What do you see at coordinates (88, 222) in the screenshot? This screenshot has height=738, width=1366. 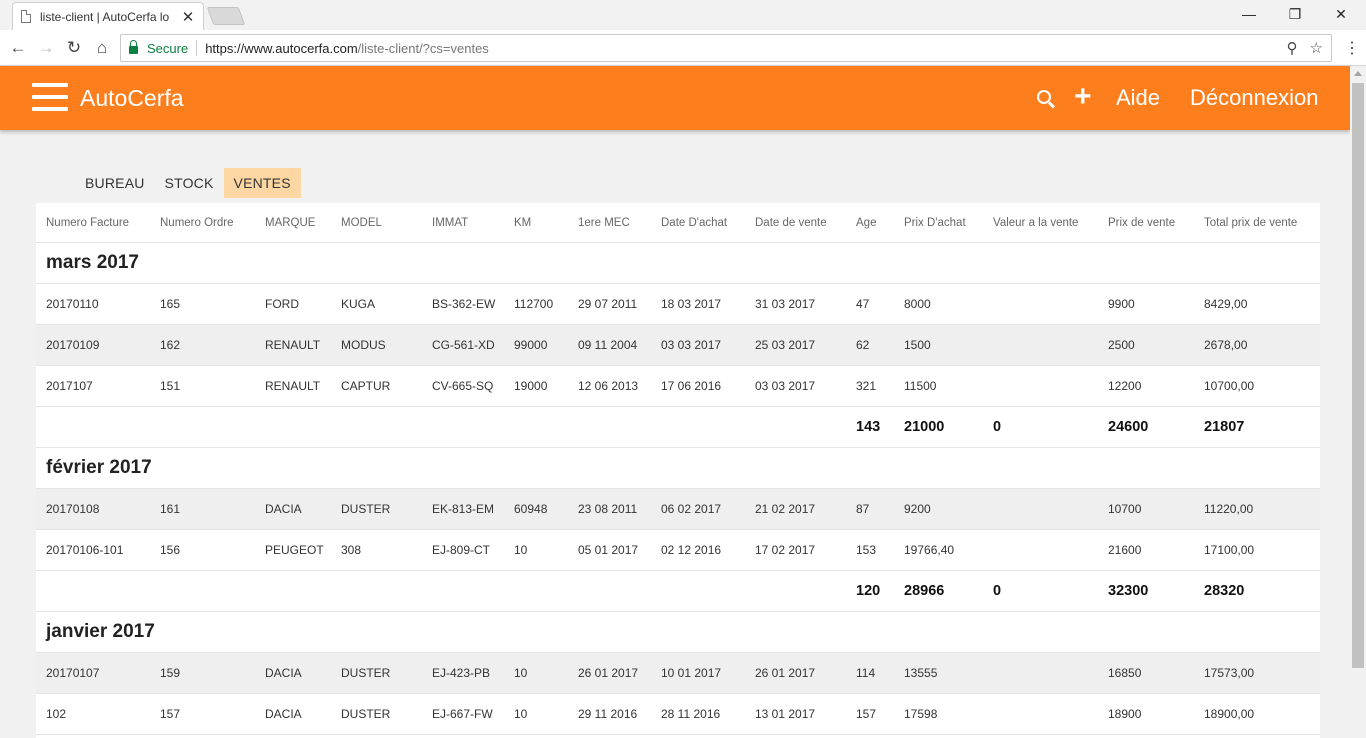 I see `column-header: Numero Facture` at bounding box center [88, 222].